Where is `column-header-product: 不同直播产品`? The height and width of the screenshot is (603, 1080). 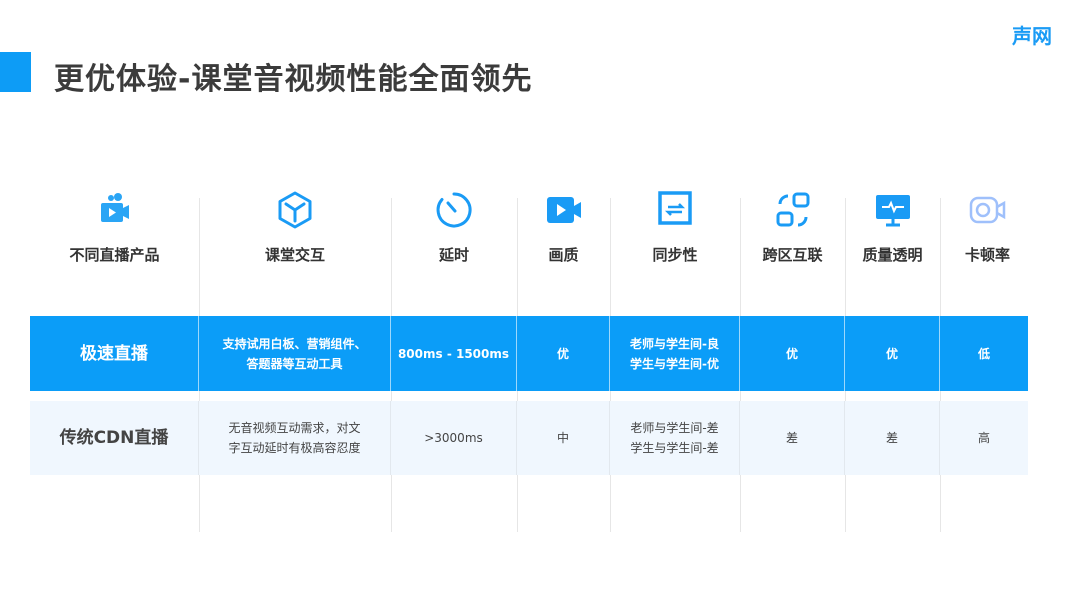
column-header-product: 不同直播产品 is located at coordinates (114, 227).